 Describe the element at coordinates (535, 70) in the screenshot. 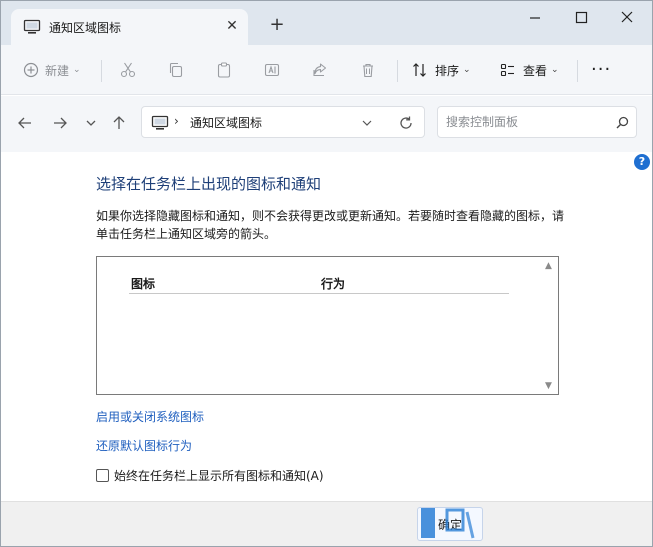

I see `view-label: 查看` at that location.